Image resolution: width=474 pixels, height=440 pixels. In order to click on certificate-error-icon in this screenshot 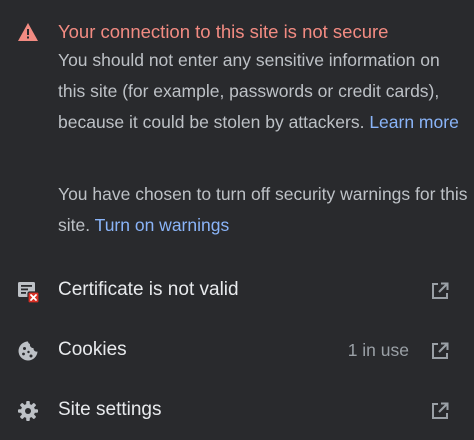, I will do `click(29, 292)`.